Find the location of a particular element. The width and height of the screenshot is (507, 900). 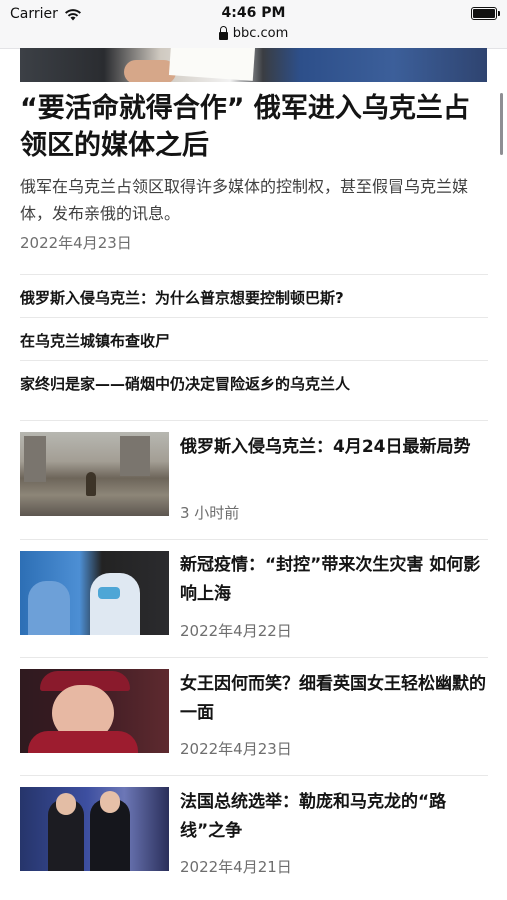

lock-icon is located at coordinates (223, 32).